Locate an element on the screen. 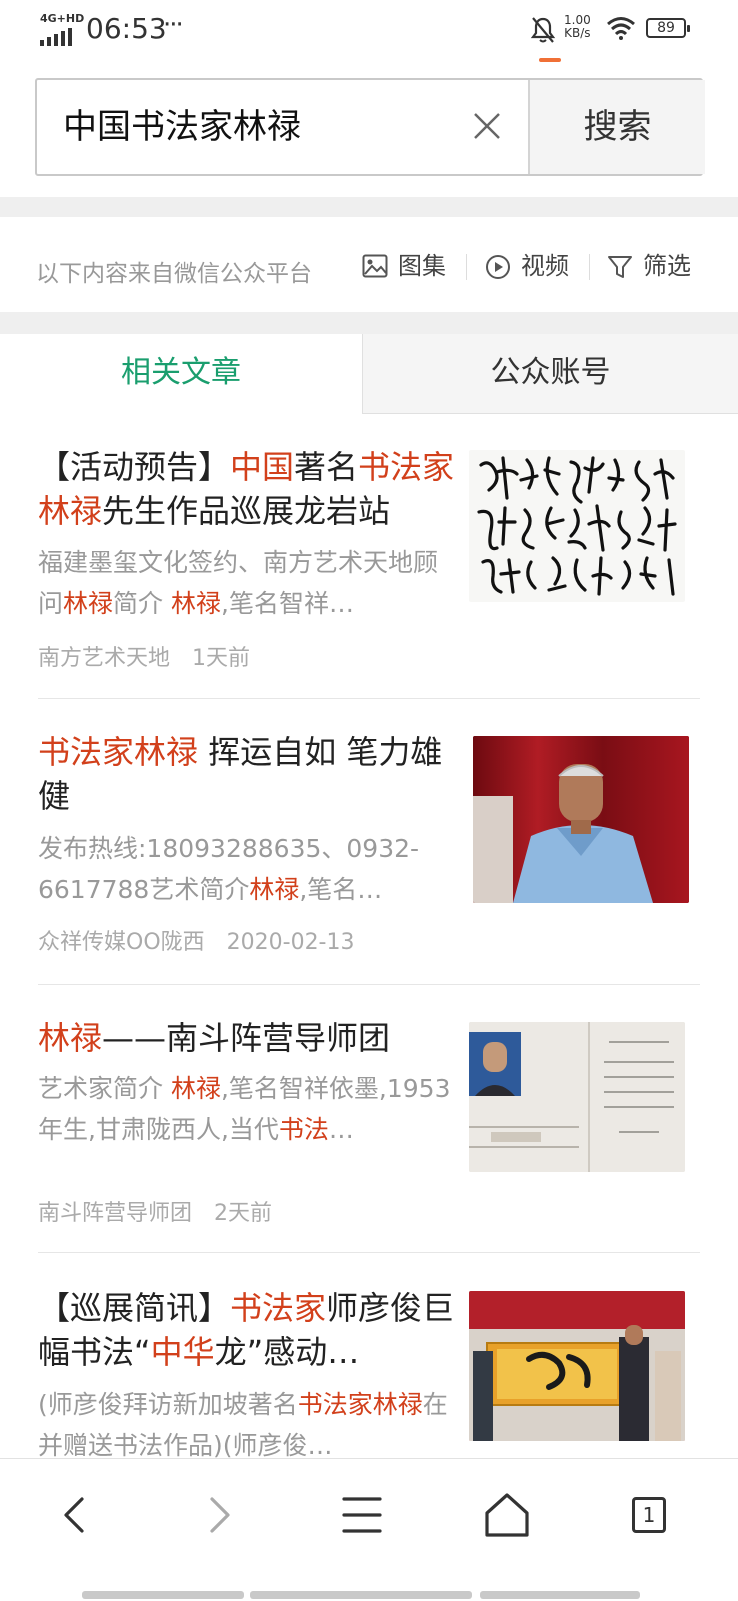 Image resolution: width=738 pixels, height=1601 pixels. article-time: 2天前 is located at coordinates (243, 1213).